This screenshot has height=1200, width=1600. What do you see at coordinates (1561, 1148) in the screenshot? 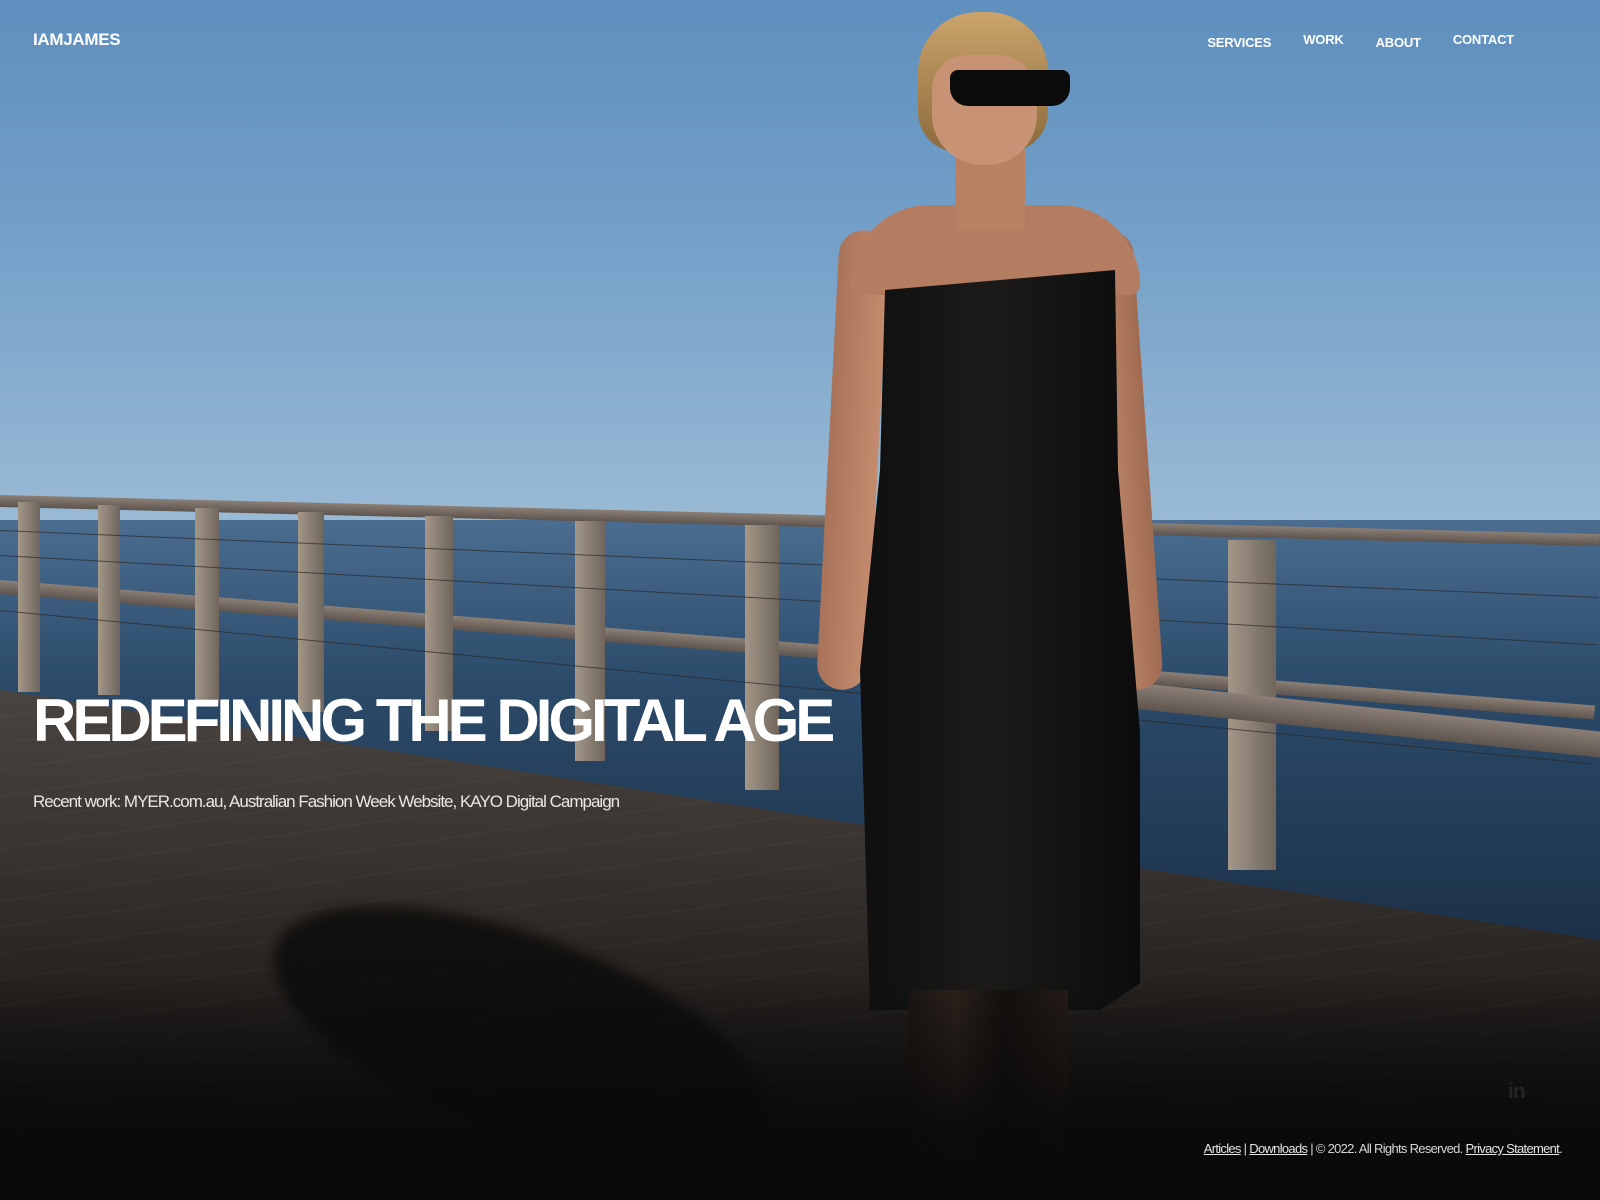
I see `footer-period: .` at bounding box center [1561, 1148].